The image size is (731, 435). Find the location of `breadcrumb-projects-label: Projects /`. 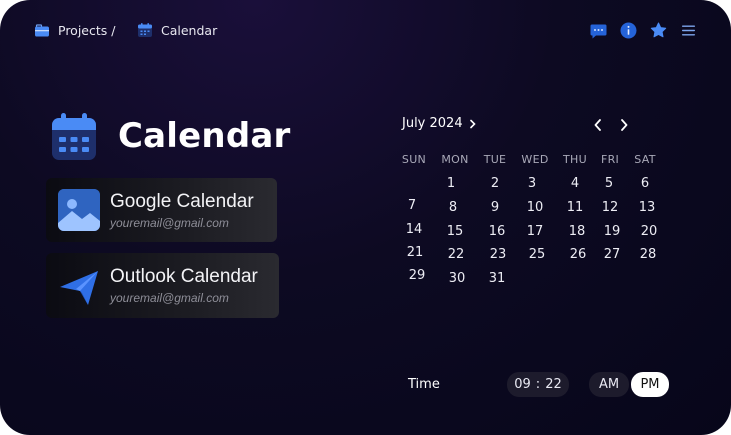

breadcrumb-projects-label: Projects / is located at coordinates (87, 30).